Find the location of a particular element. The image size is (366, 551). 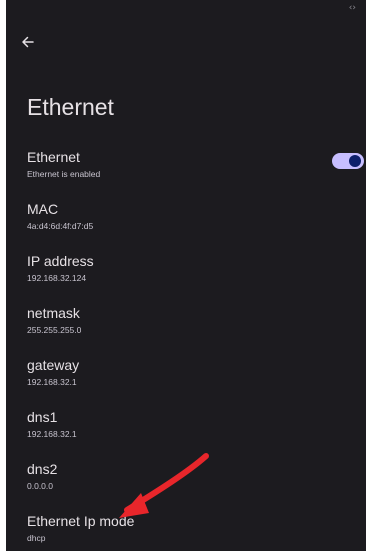

dns1-row: dns1 192.168.32.1 is located at coordinates (186, 431).